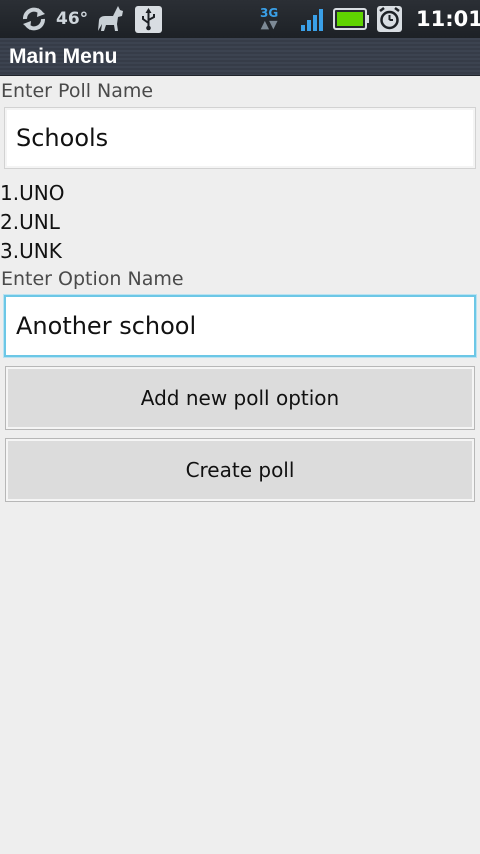 The height and width of the screenshot is (854, 480). Describe the element at coordinates (10, 251) in the screenshot. I see `option-number: 3.` at that location.